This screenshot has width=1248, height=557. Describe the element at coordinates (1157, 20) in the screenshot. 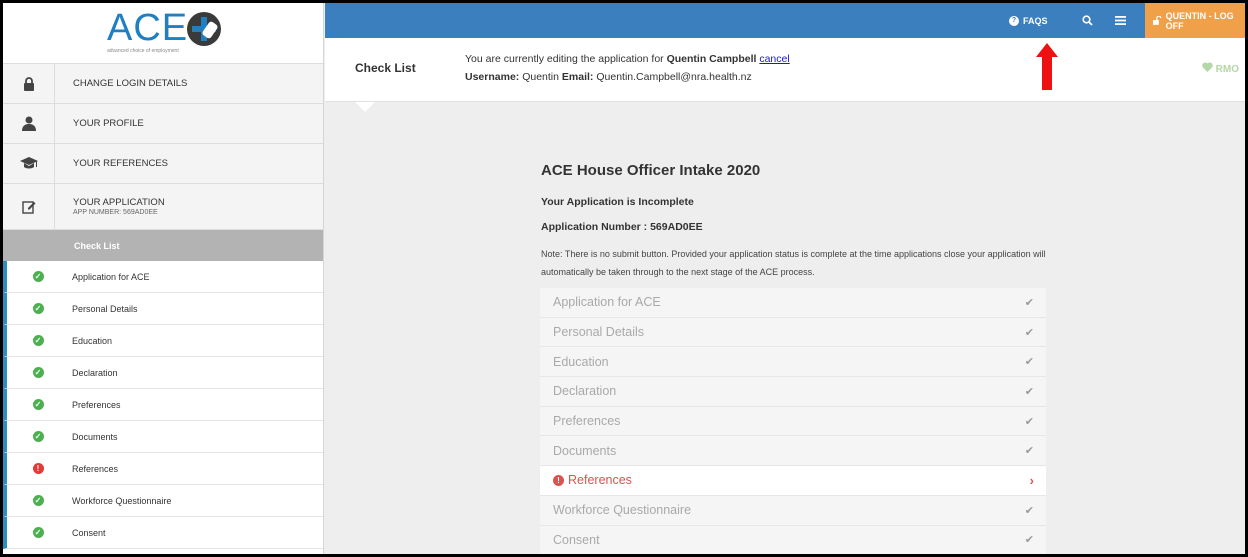

I see `unlock-icon` at that location.